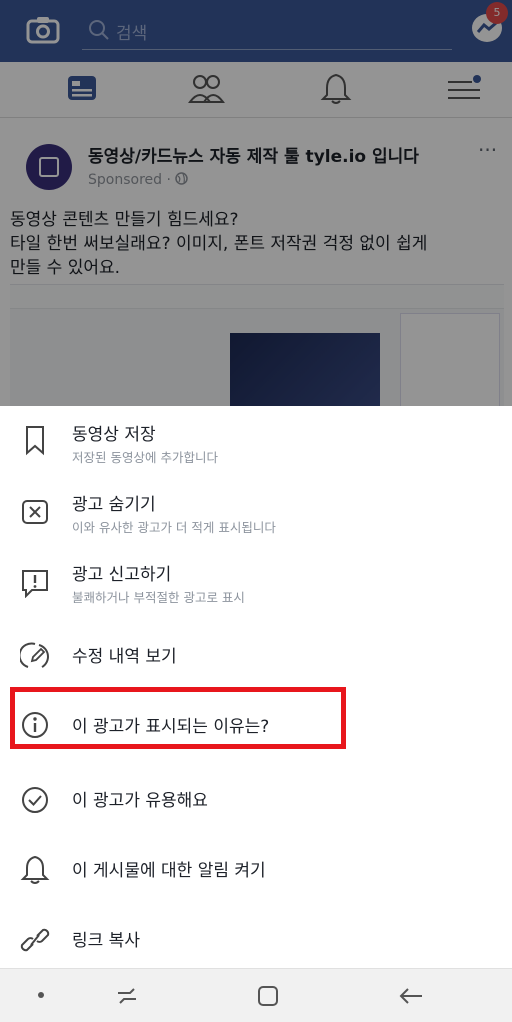  What do you see at coordinates (34, 655) in the screenshot?
I see `edit-history-icon` at bounding box center [34, 655].